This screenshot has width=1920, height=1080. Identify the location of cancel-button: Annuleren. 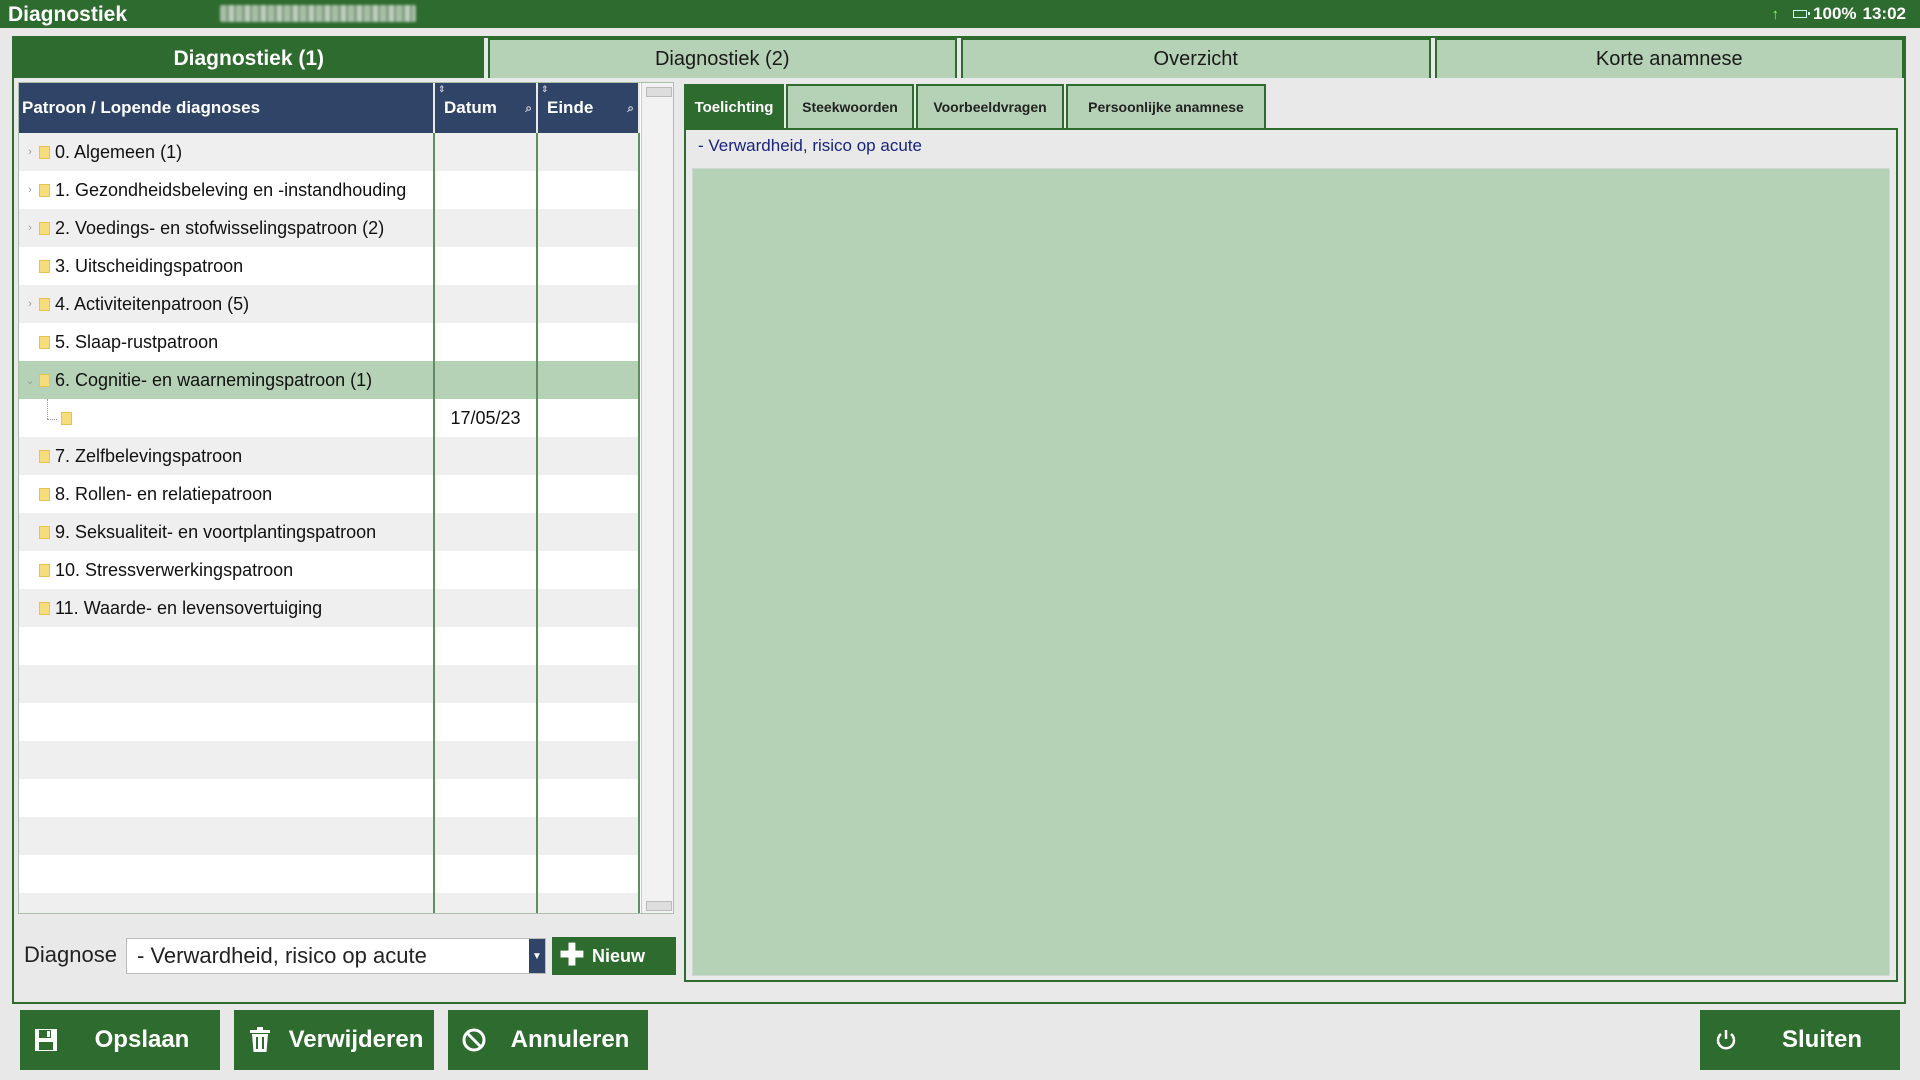
(548, 1040).